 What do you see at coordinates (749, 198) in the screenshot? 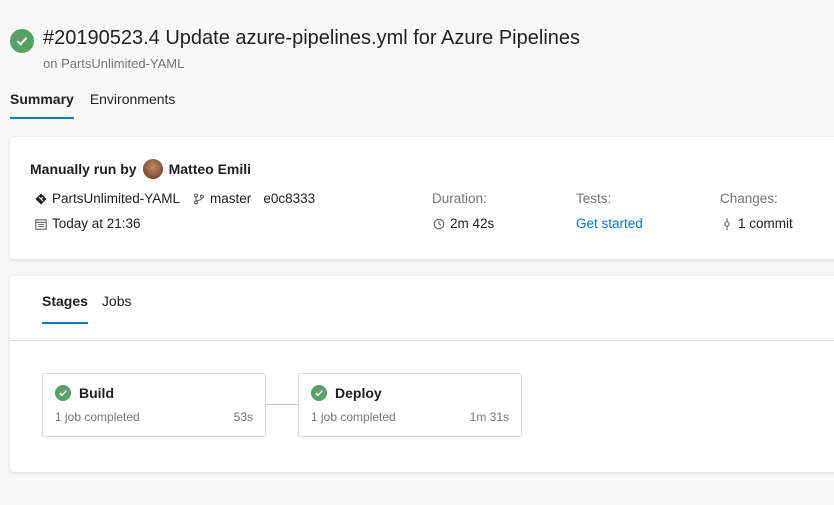
I see `changes-label: Changes:` at bounding box center [749, 198].